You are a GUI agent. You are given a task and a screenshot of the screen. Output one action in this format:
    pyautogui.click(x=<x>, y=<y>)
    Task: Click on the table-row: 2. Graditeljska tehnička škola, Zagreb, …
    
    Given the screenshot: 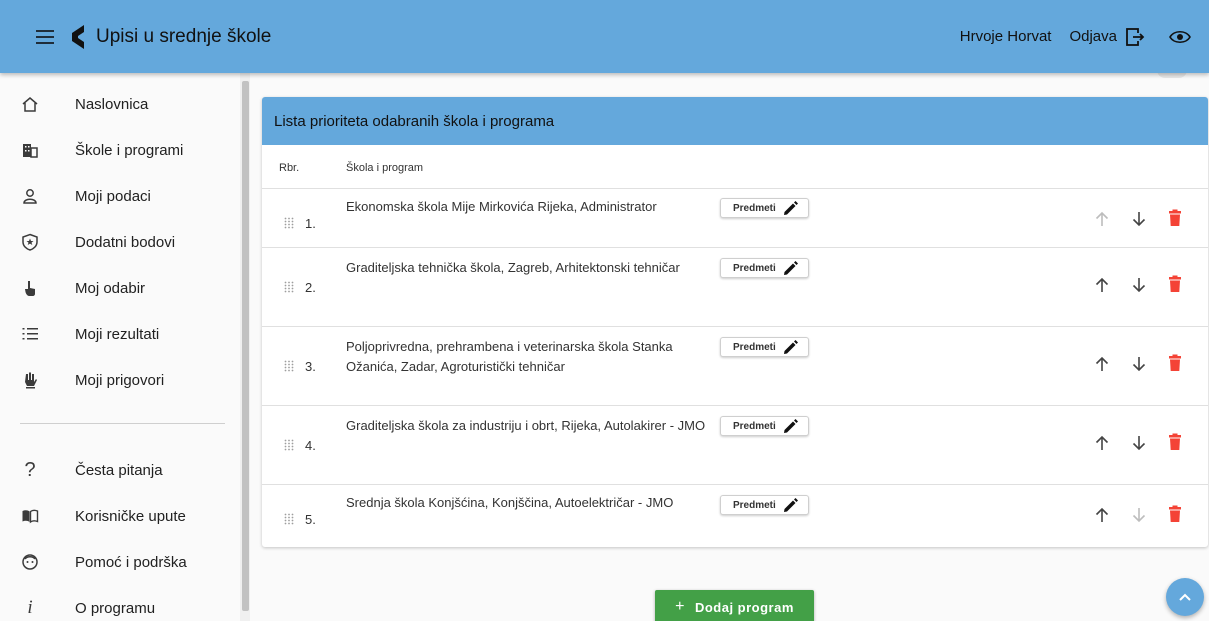 What is the action you would take?
    pyautogui.click(x=735, y=287)
    